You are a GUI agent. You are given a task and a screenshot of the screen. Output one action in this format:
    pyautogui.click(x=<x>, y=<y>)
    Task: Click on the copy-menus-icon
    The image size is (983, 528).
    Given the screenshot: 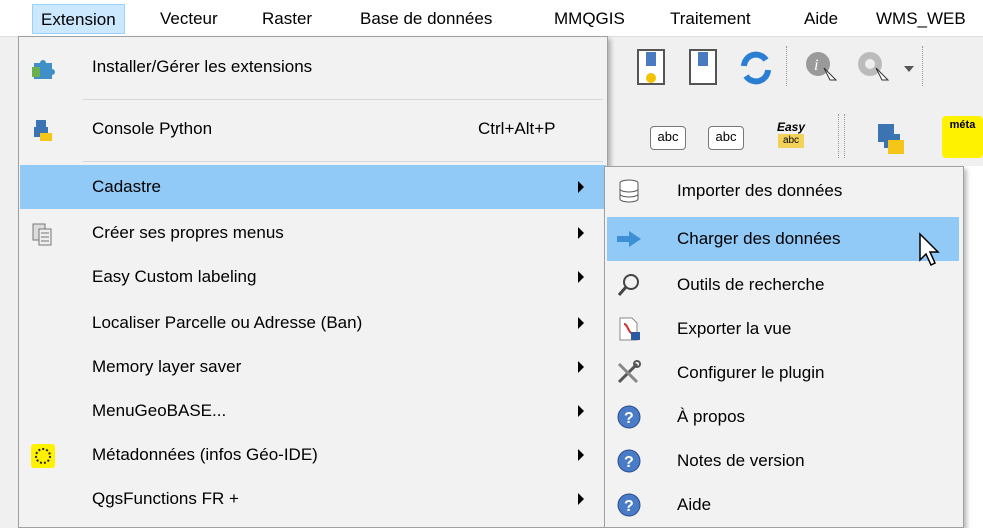 What is the action you would take?
    pyautogui.click(x=42, y=234)
    